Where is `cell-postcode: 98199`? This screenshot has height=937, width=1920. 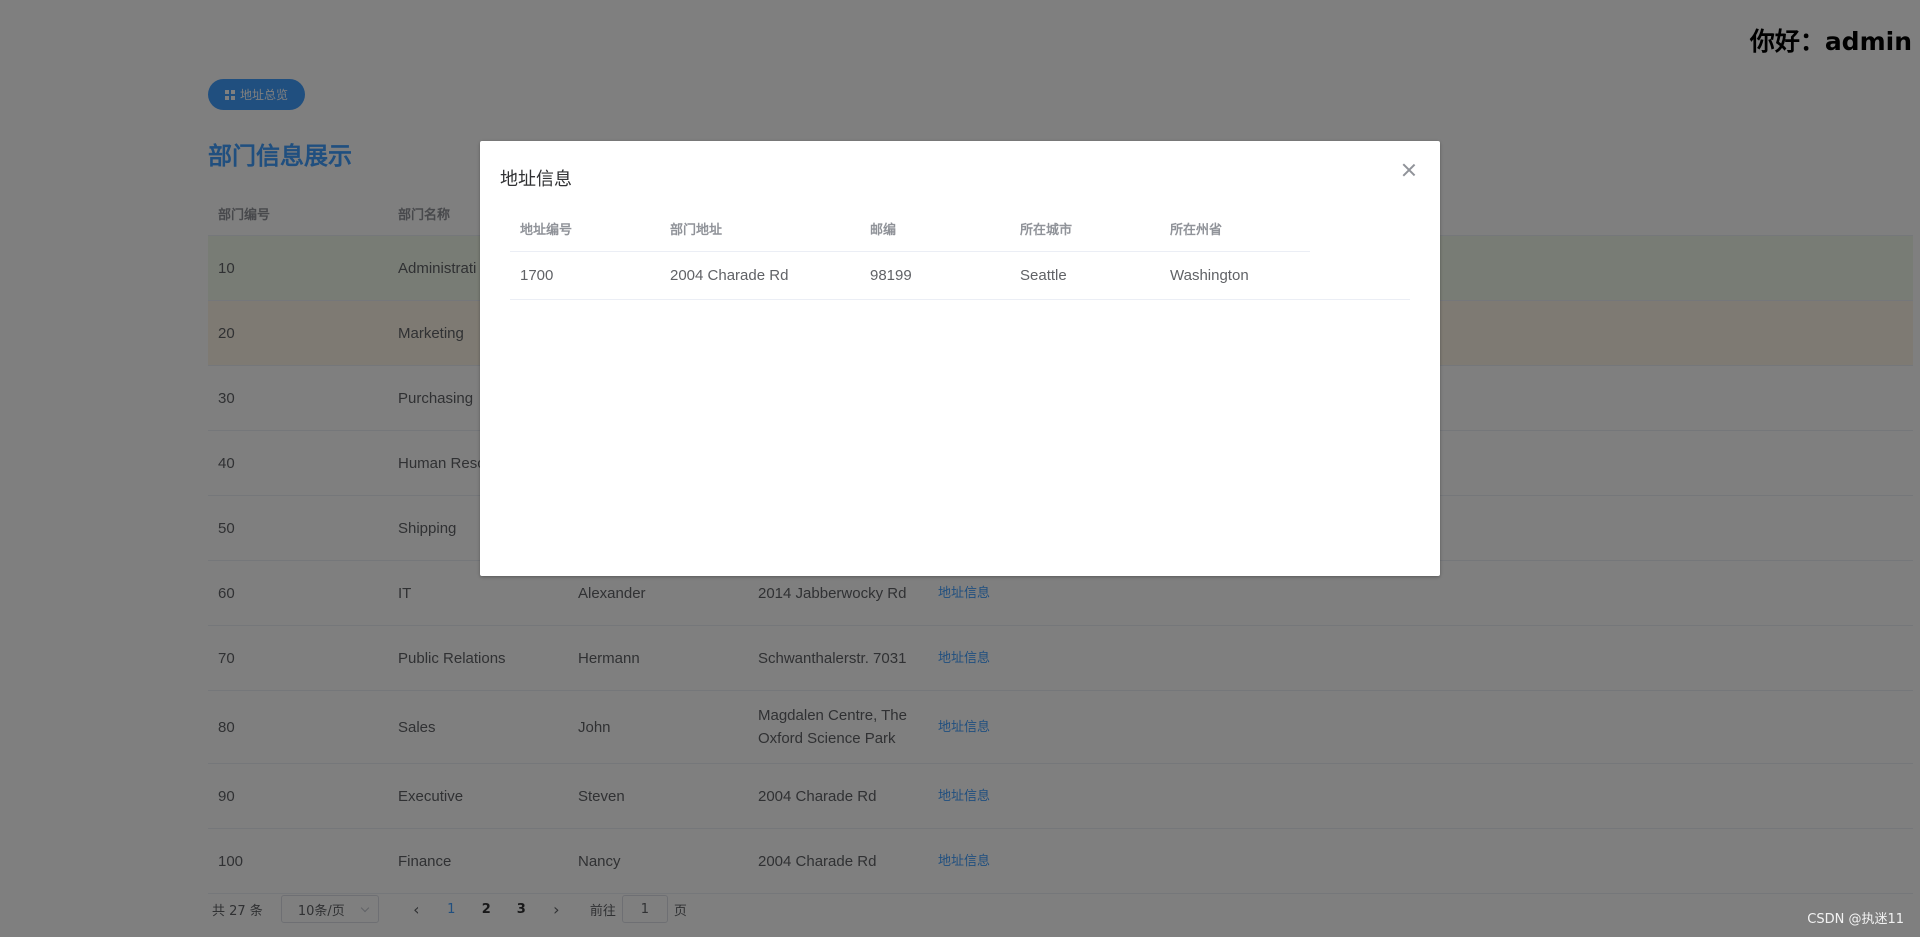 cell-postcode: 98199 is located at coordinates (891, 275).